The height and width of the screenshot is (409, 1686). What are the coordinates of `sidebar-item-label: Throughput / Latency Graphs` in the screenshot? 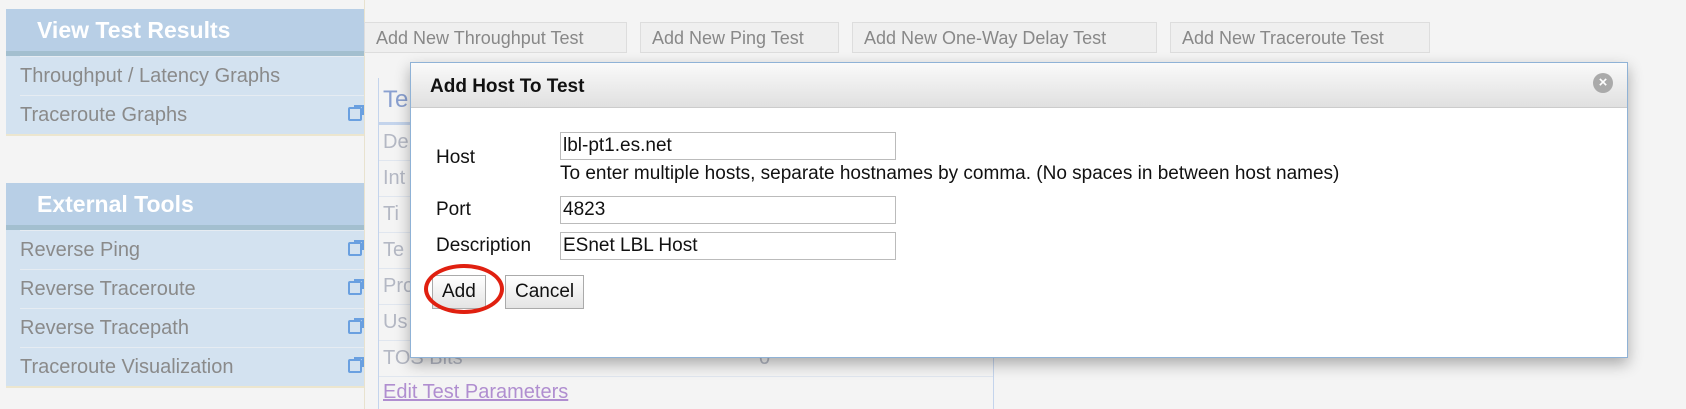 It's located at (150, 76).